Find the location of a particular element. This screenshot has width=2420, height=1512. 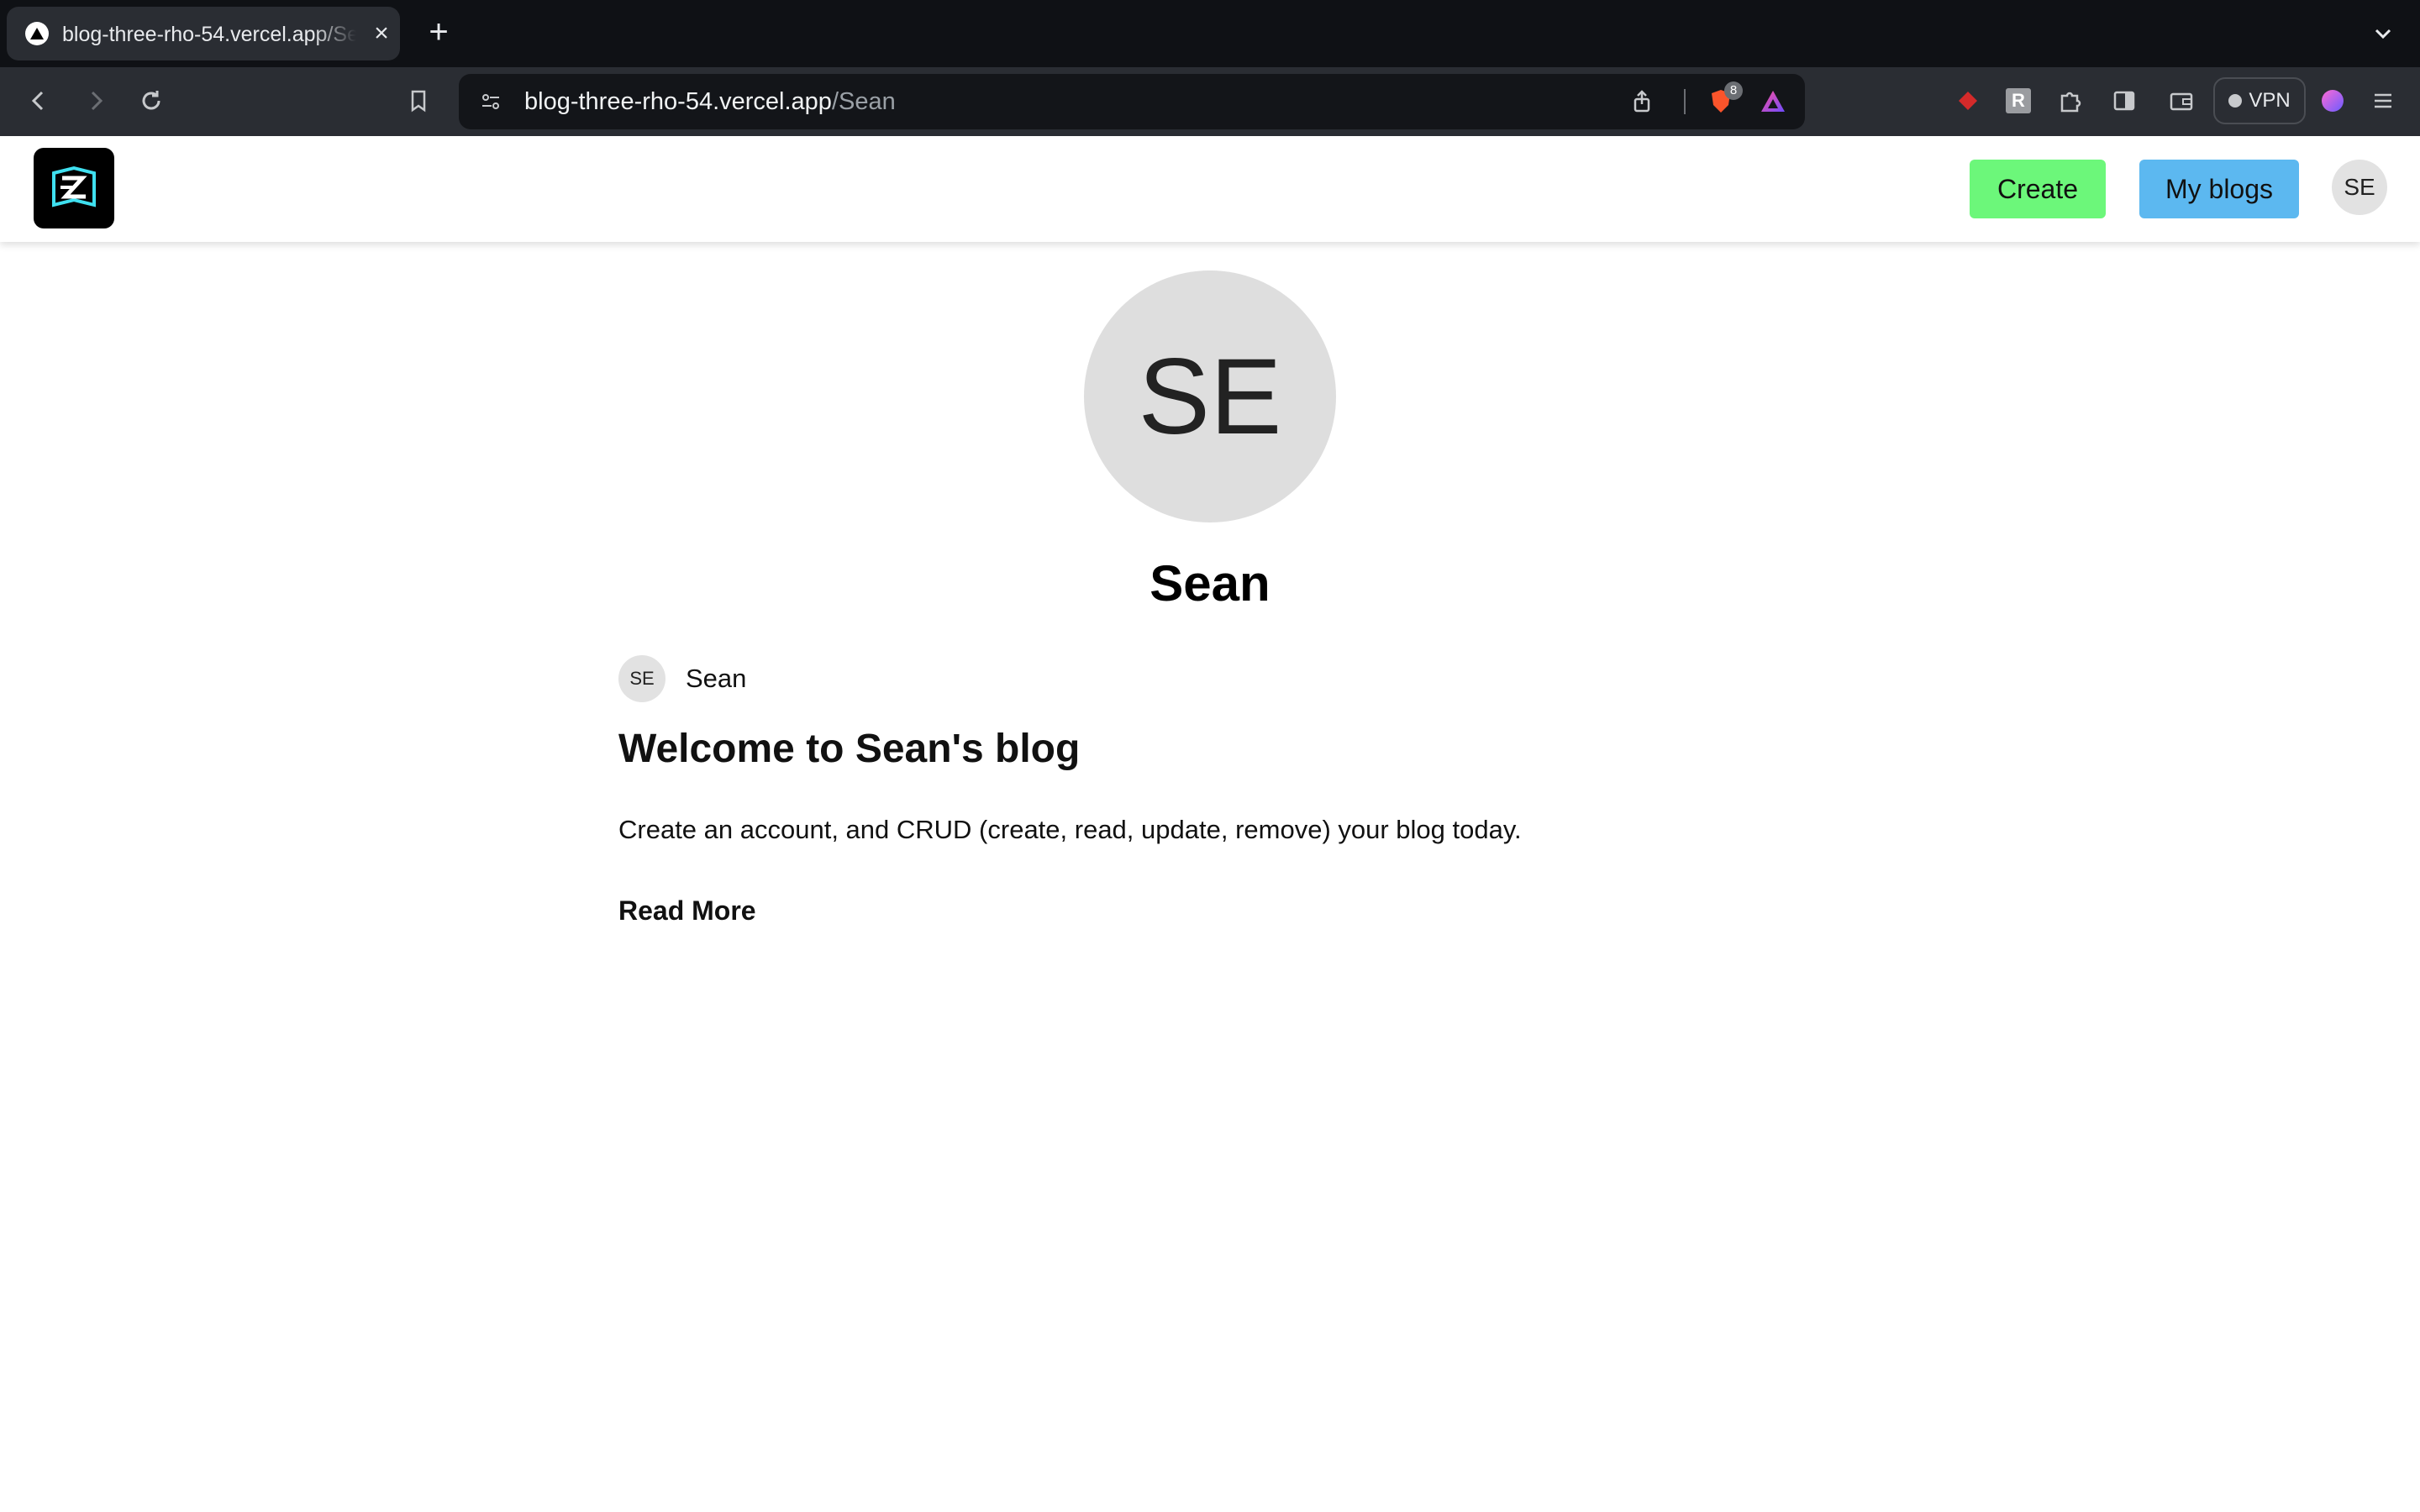

read-more-link: Read More is located at coordinates (687, 911).